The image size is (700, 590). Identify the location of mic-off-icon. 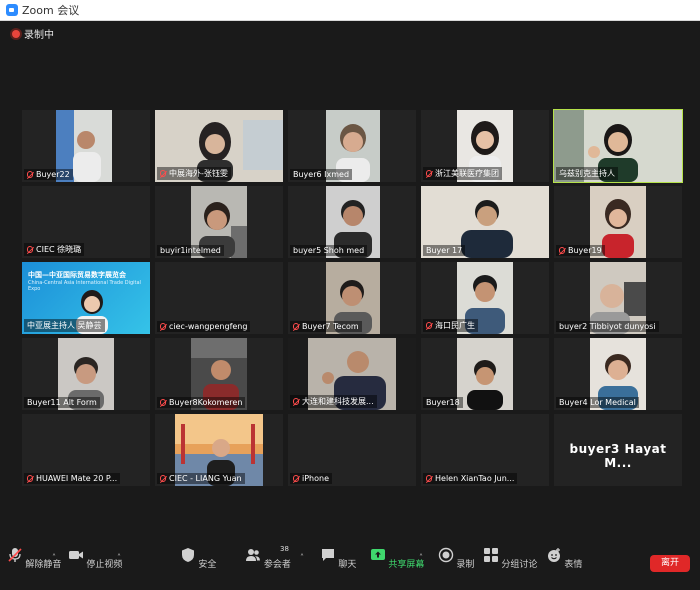
(14, 555).